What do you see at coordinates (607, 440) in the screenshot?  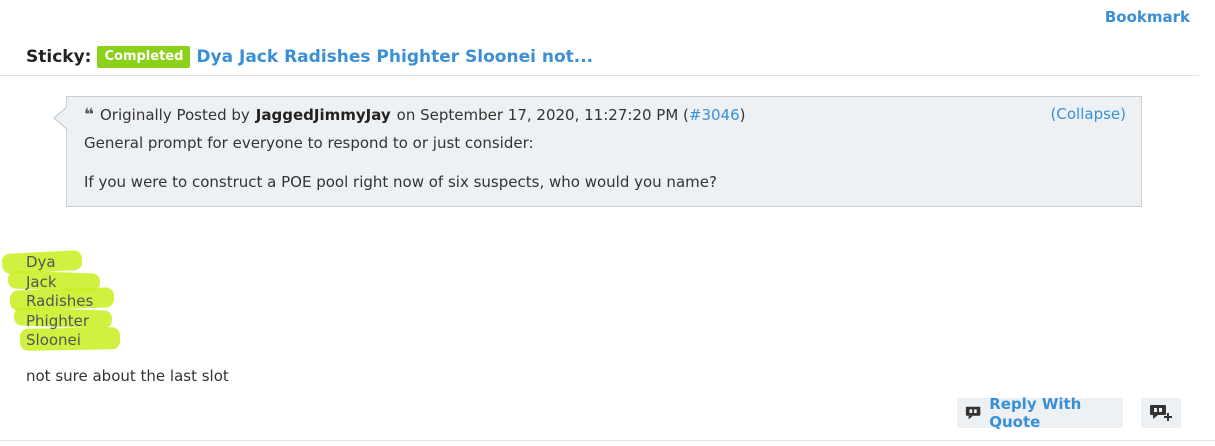 I see `footer-divider` at bounding box center [607, 440].